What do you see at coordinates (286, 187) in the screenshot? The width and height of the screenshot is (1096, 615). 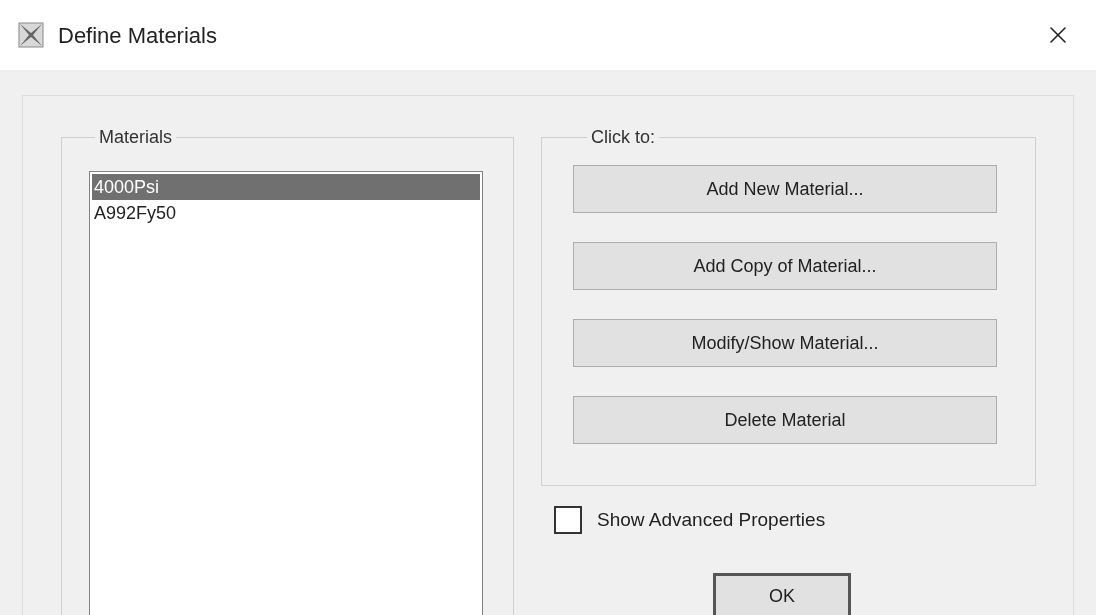 I see `list-item: 4000Psi` at bounding box center [286, 187].